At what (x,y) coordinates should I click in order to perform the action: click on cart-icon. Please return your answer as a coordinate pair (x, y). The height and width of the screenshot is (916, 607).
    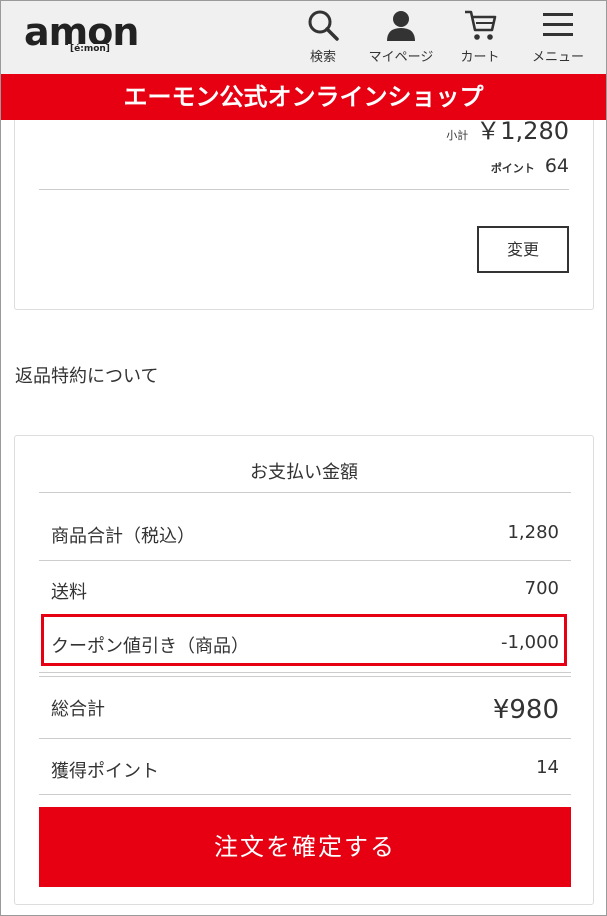
    Looking at the image, I should click on (481, 25).